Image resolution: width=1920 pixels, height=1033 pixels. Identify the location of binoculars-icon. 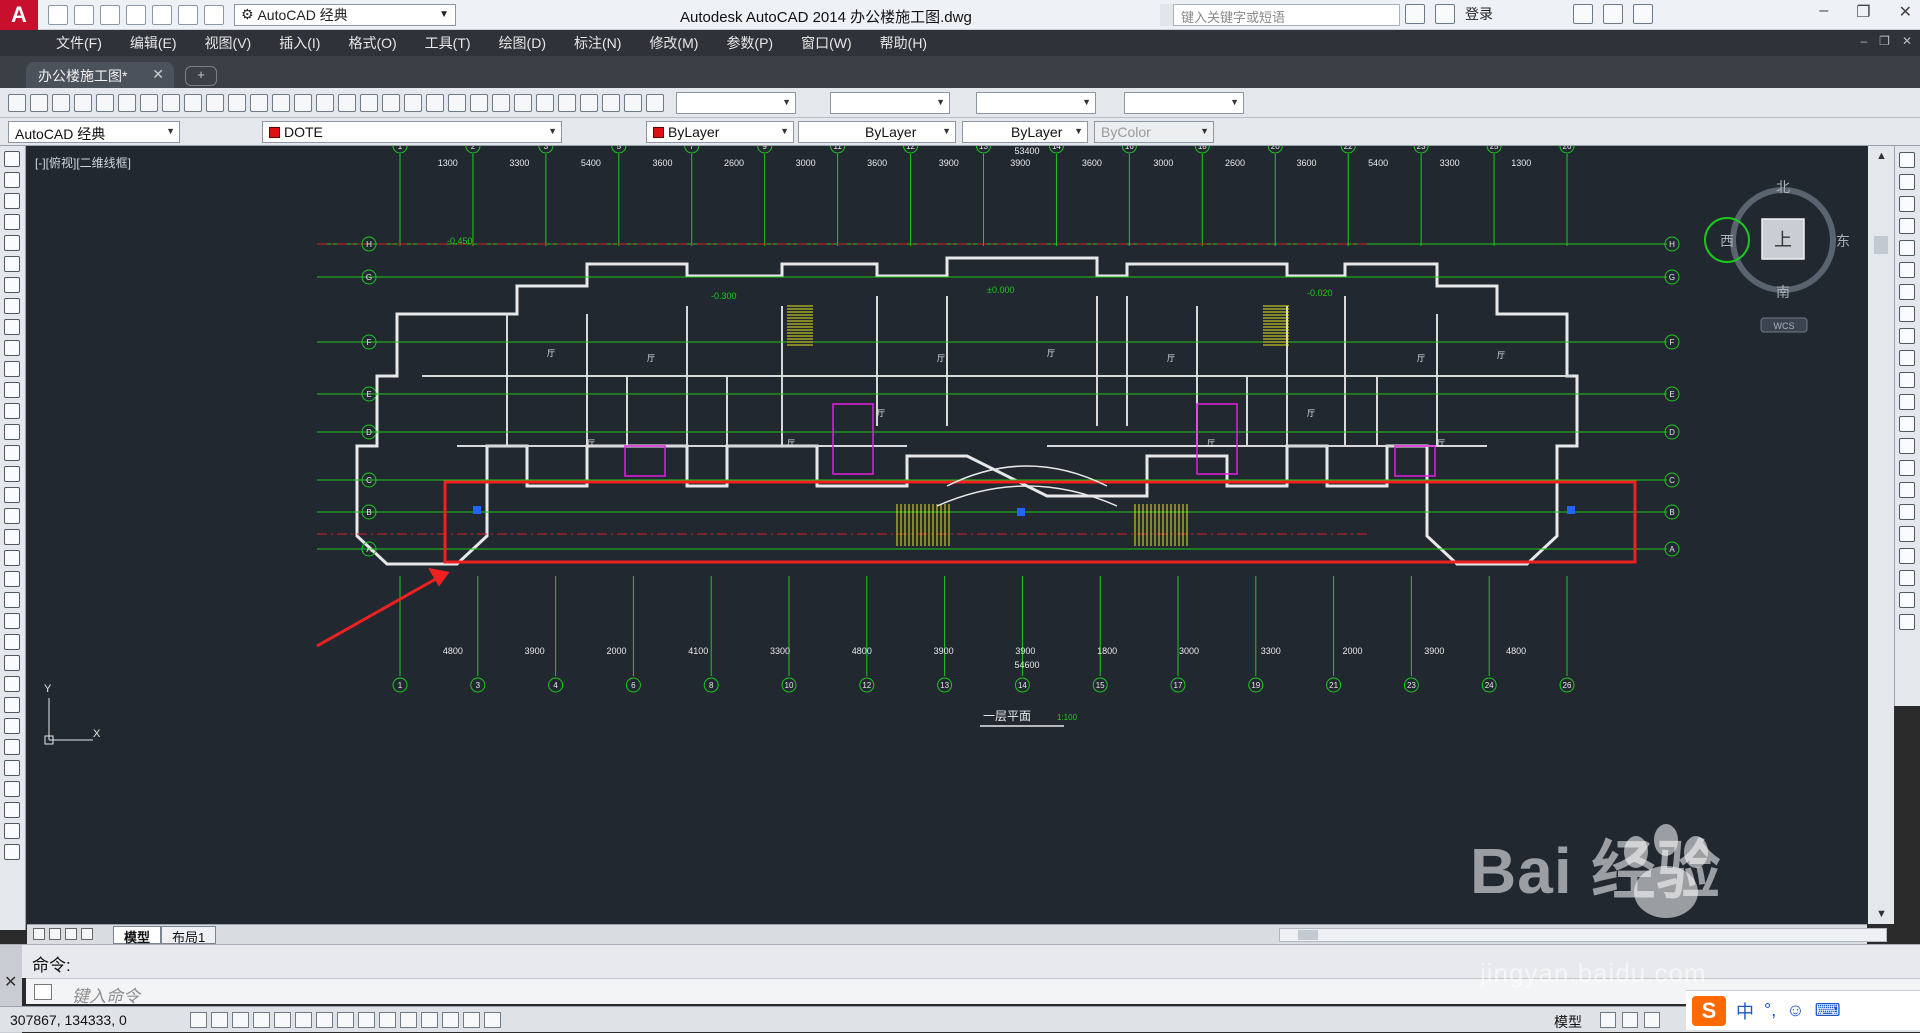
(1415, 14).